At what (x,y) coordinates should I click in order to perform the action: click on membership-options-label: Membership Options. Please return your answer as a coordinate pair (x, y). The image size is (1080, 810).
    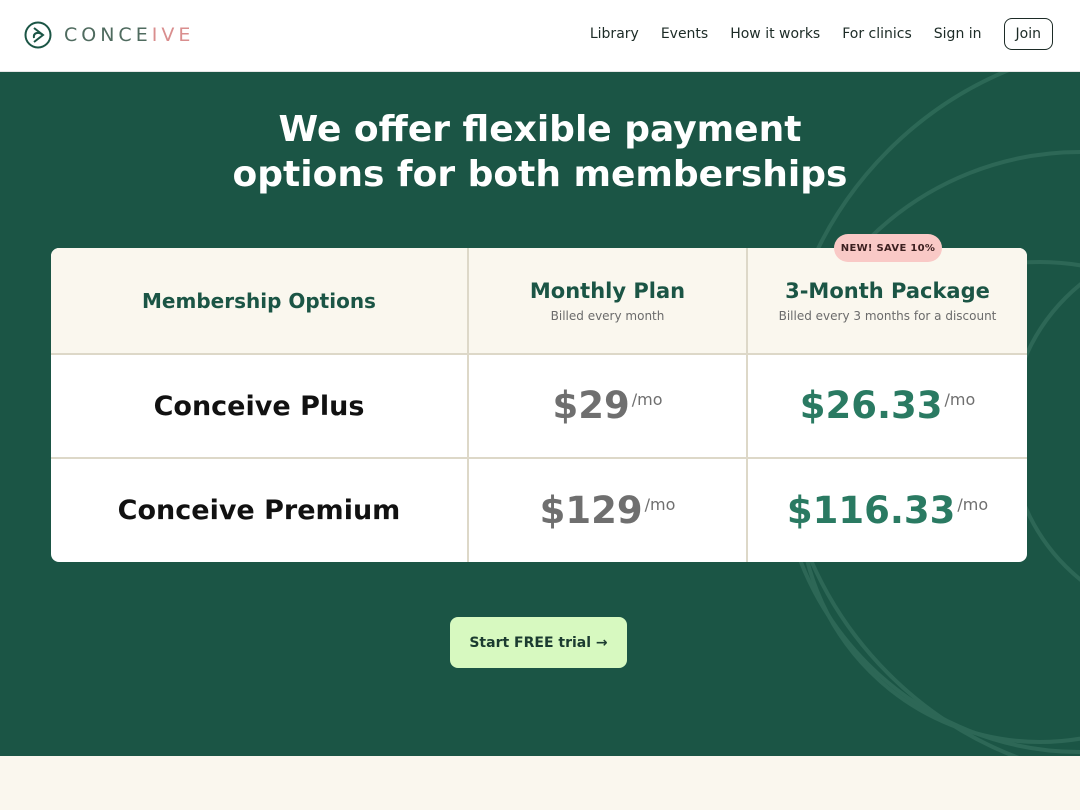
    Looking at the image, I should click on (259, 300).